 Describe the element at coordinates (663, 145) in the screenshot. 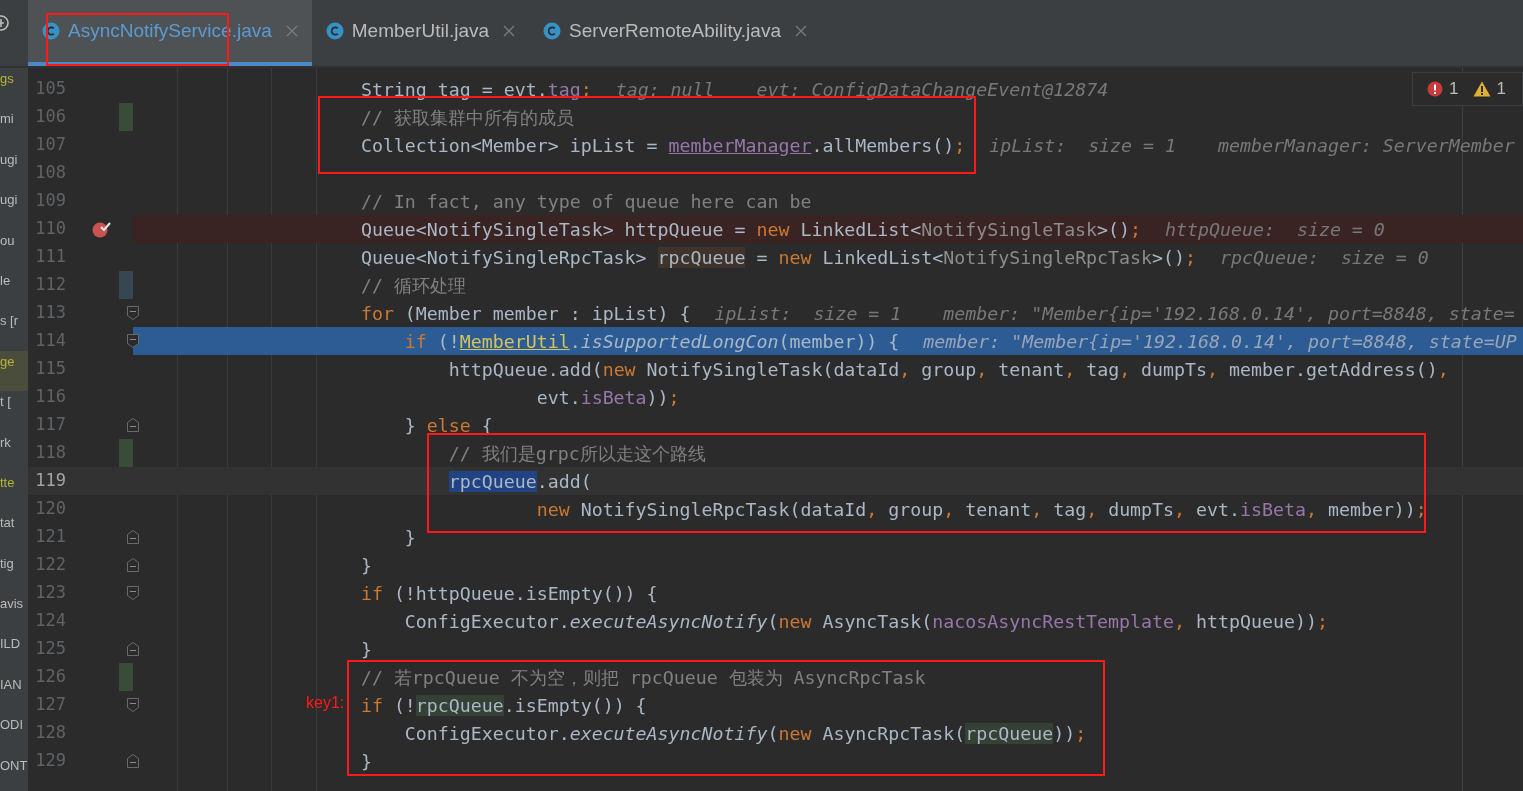

I see `code-line: Collection<Member> ipList = memberManager.allMembers();` at that location.